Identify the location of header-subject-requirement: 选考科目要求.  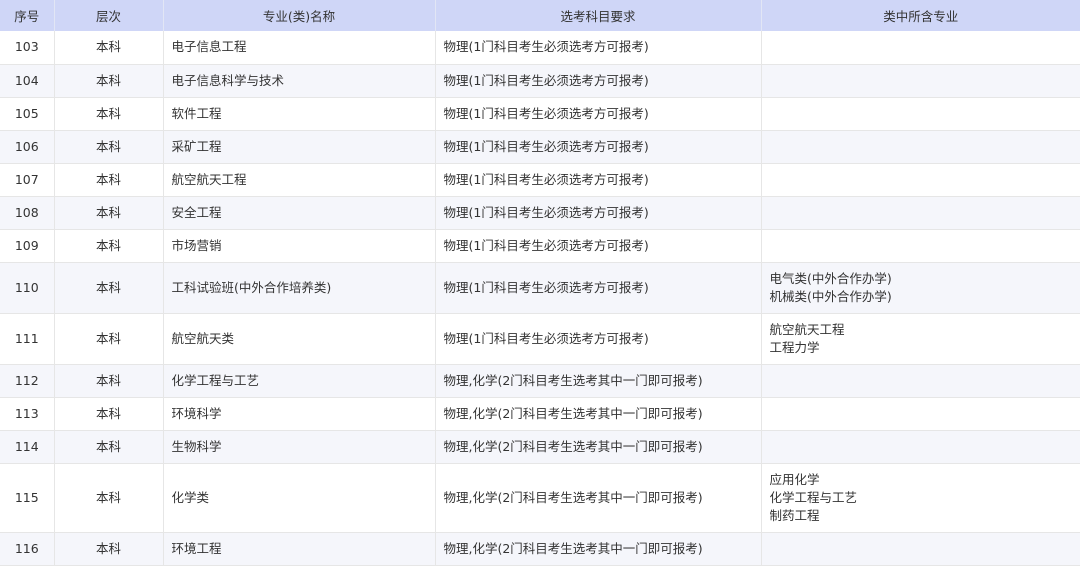
(598, 15).